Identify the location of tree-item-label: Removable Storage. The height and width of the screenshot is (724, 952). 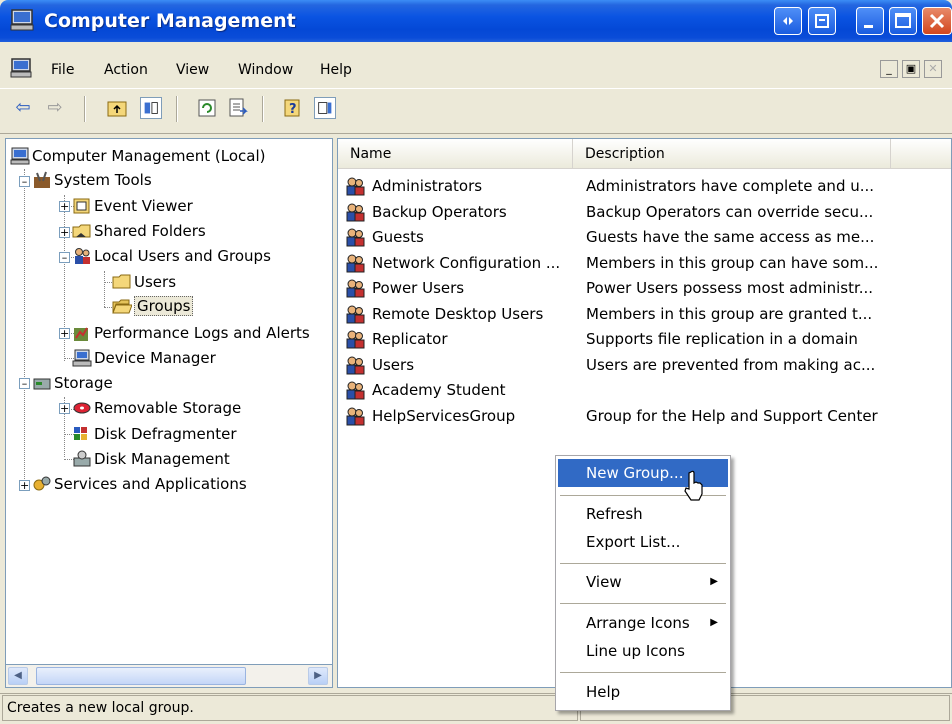
(168, 408).